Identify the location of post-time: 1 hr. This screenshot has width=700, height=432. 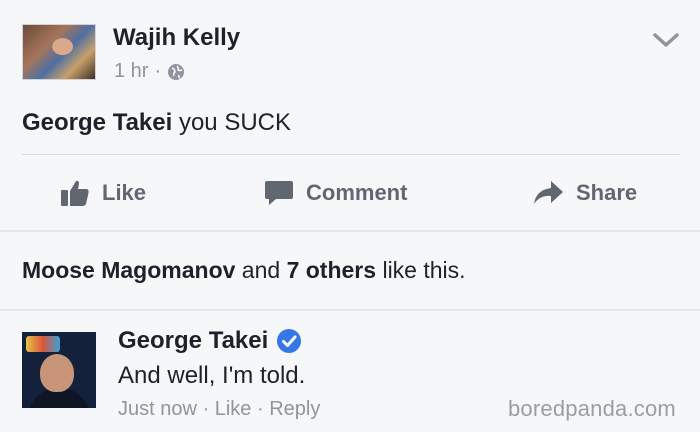
(131, 71).